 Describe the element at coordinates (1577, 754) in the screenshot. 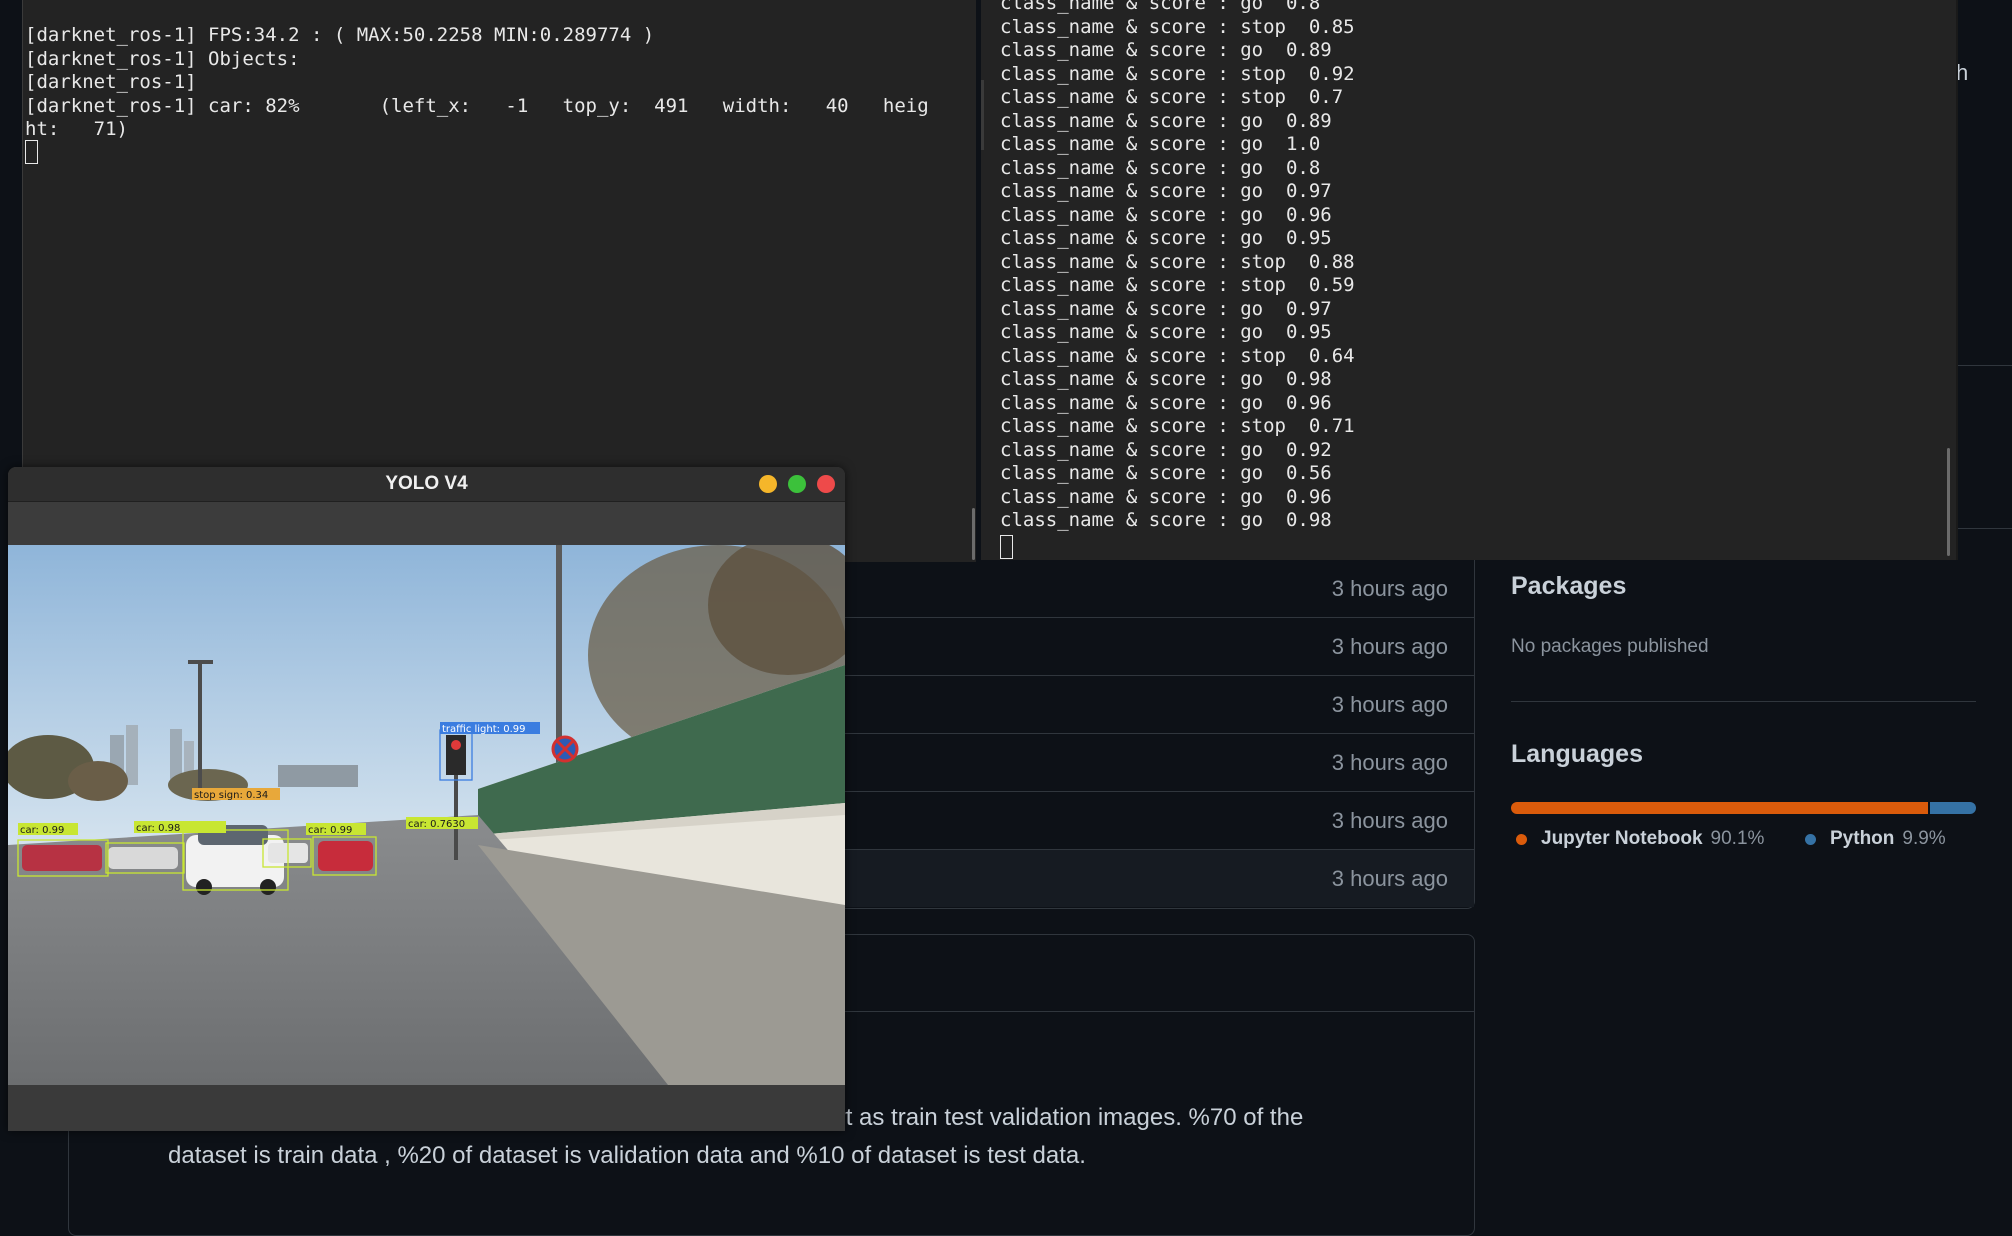

I see `languages-heading: Languages` at that location.